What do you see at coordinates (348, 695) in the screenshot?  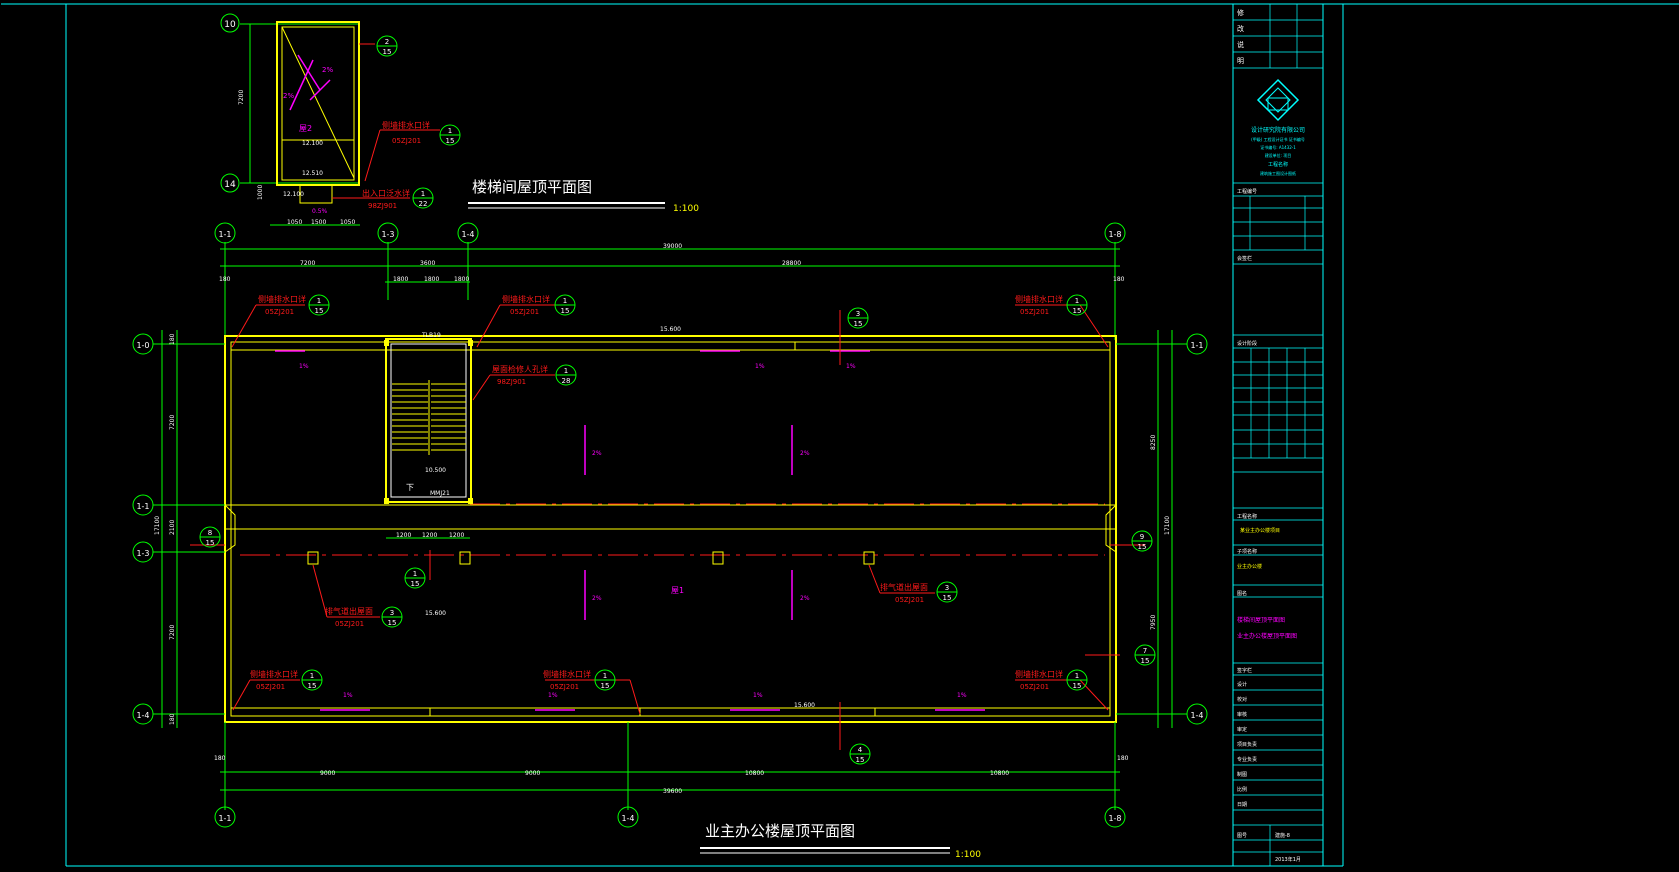 I see `slope-label-8: 1%` at bounding box center [348, 695].